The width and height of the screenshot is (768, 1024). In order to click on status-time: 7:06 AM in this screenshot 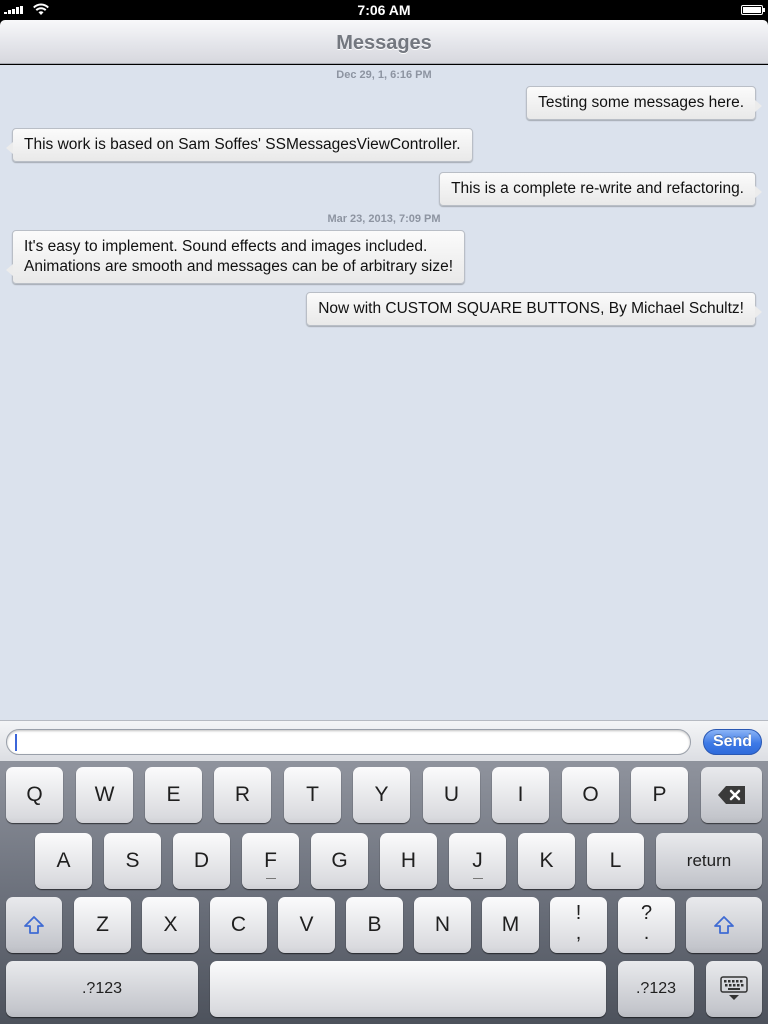, I will do `click(384, 10)`.